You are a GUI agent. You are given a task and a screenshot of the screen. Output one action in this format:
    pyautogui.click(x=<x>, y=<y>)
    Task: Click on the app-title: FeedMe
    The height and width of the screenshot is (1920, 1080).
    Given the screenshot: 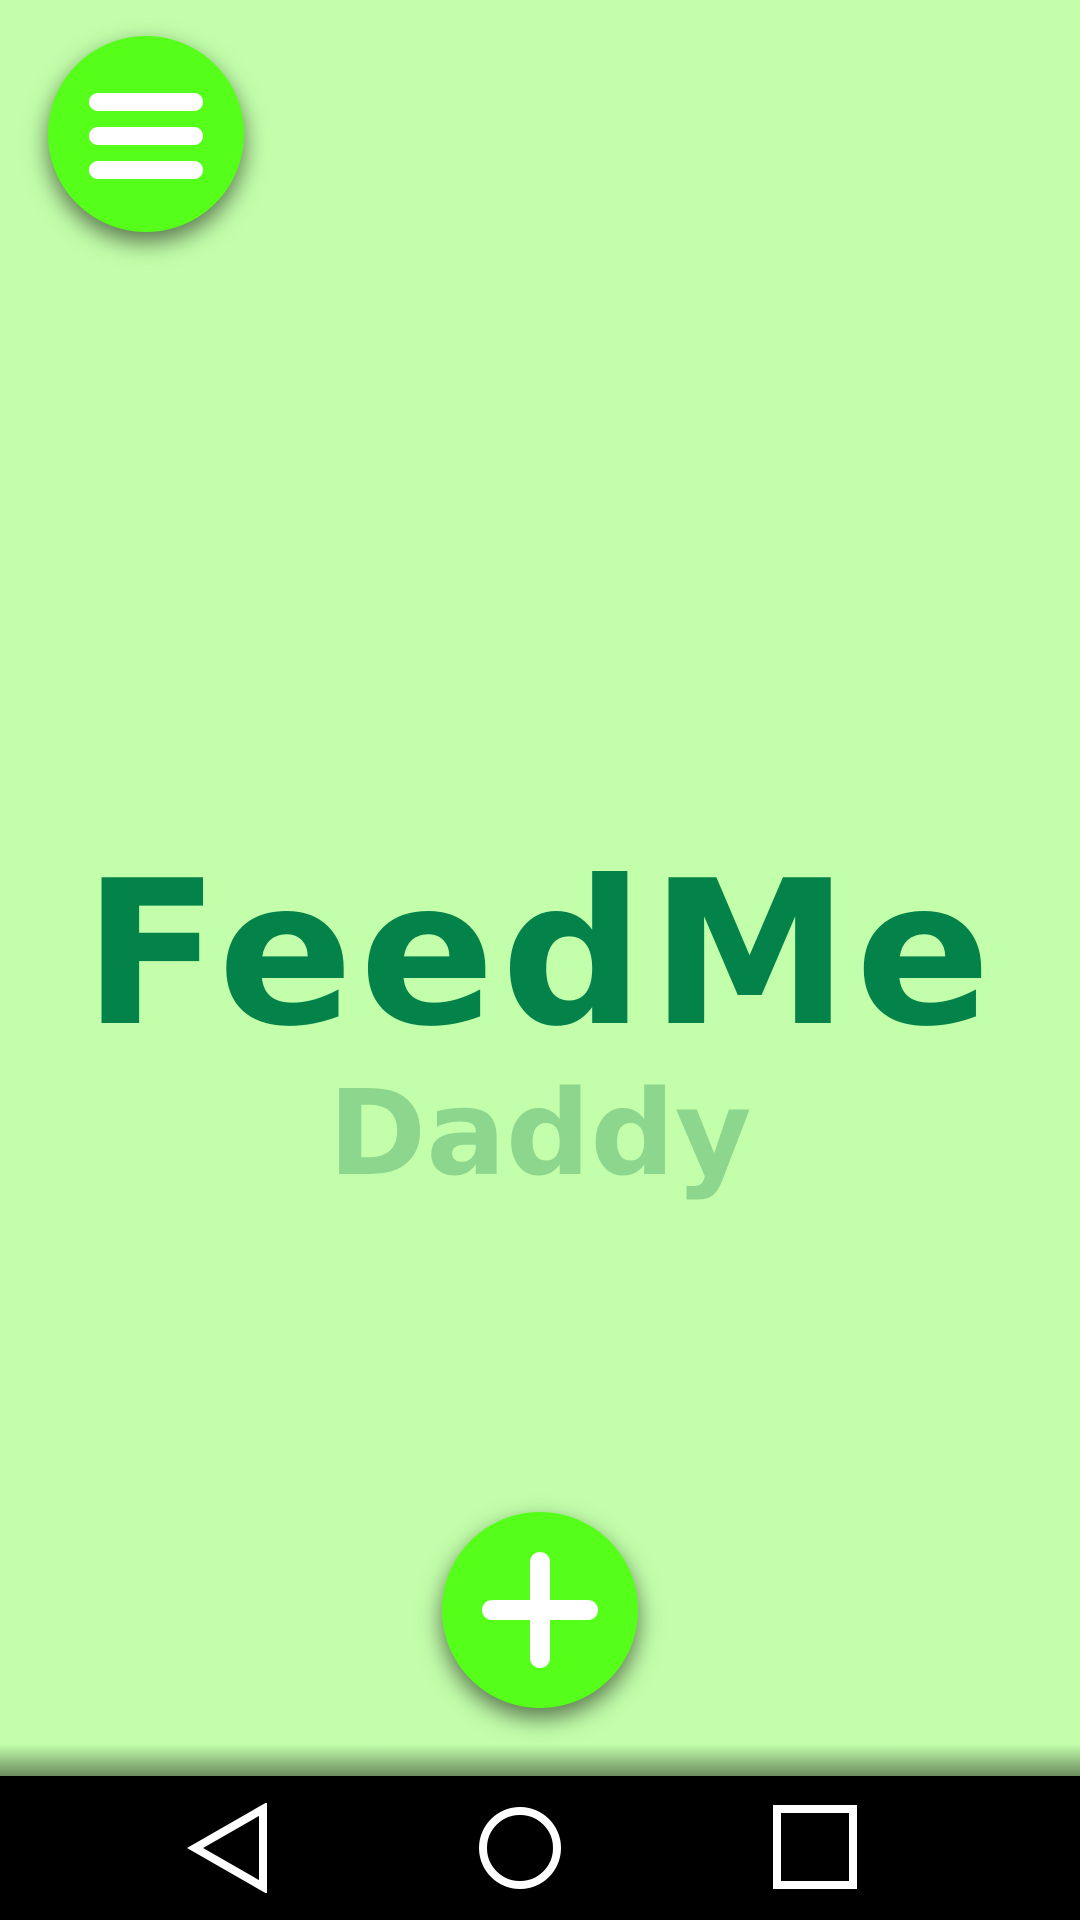 What is the action you would take?
    pyautogui.click(x=540, y=954)
    